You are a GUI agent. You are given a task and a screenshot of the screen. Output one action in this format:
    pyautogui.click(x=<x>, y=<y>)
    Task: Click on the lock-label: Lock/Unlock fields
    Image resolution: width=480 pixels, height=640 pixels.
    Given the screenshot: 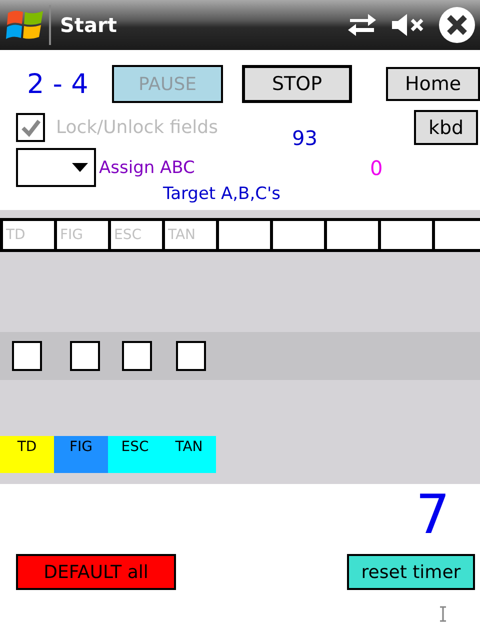 What is the action you would take?
    pyautogui.click(x=137, y=127)
    